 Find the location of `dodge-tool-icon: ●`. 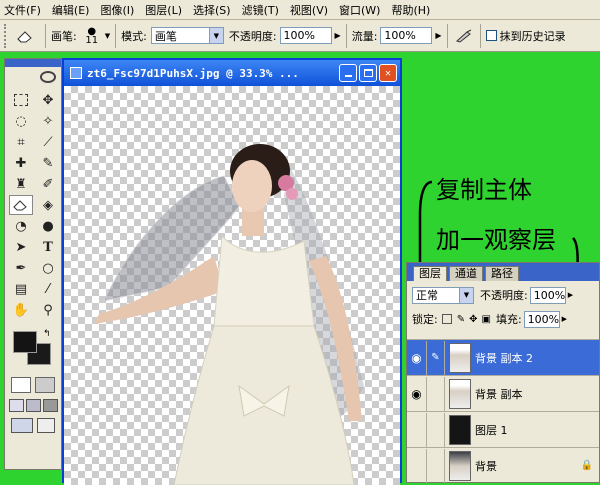

dodge-tool-icon: ● is located at coordinates (48, 226).